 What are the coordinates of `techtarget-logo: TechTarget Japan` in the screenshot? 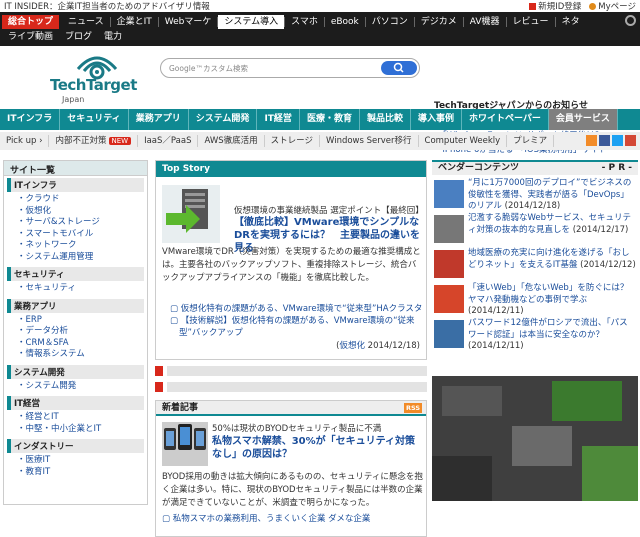 It's located at (95, 79).